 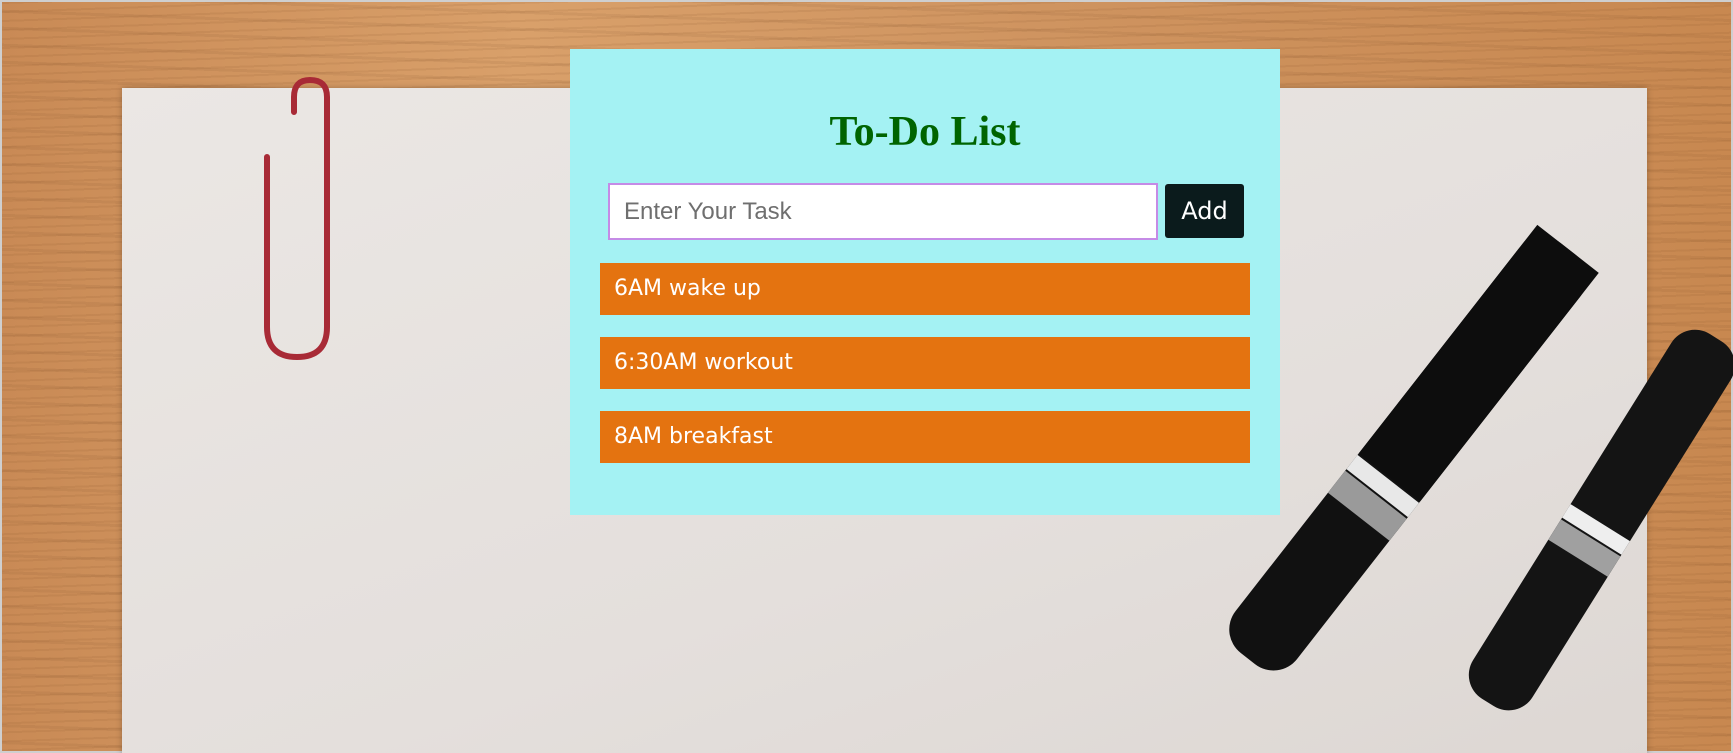 I want to click on task-item: 6AM wake up, so click(x=925, y=289).